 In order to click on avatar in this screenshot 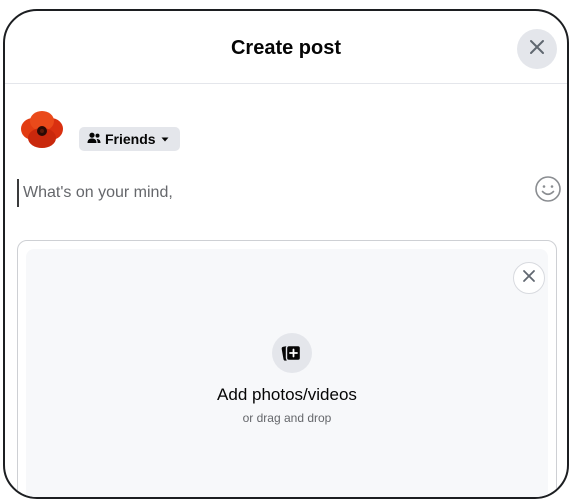, I will do `click(42, 132)`.